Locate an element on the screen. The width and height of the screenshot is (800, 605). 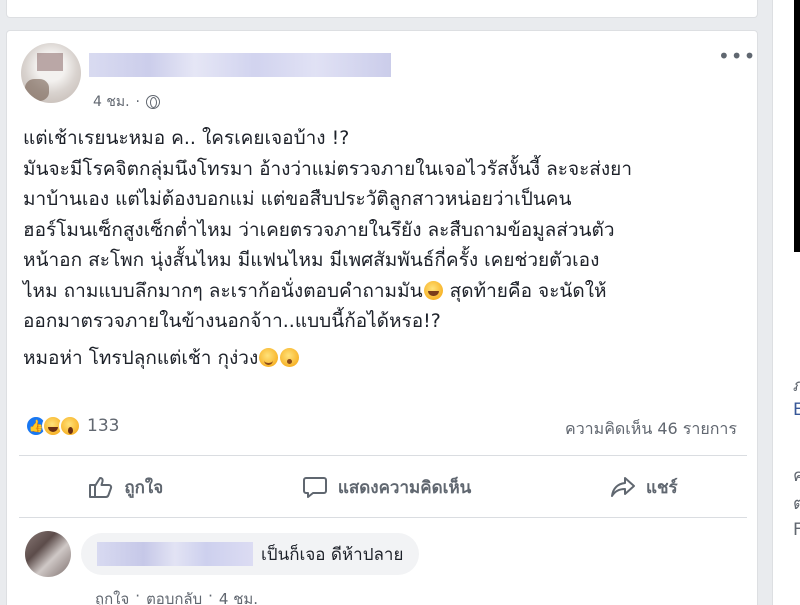
comment-bubble: เป็นก็เจอ ดีห้าปลาย is located at coordinates (250, 554).